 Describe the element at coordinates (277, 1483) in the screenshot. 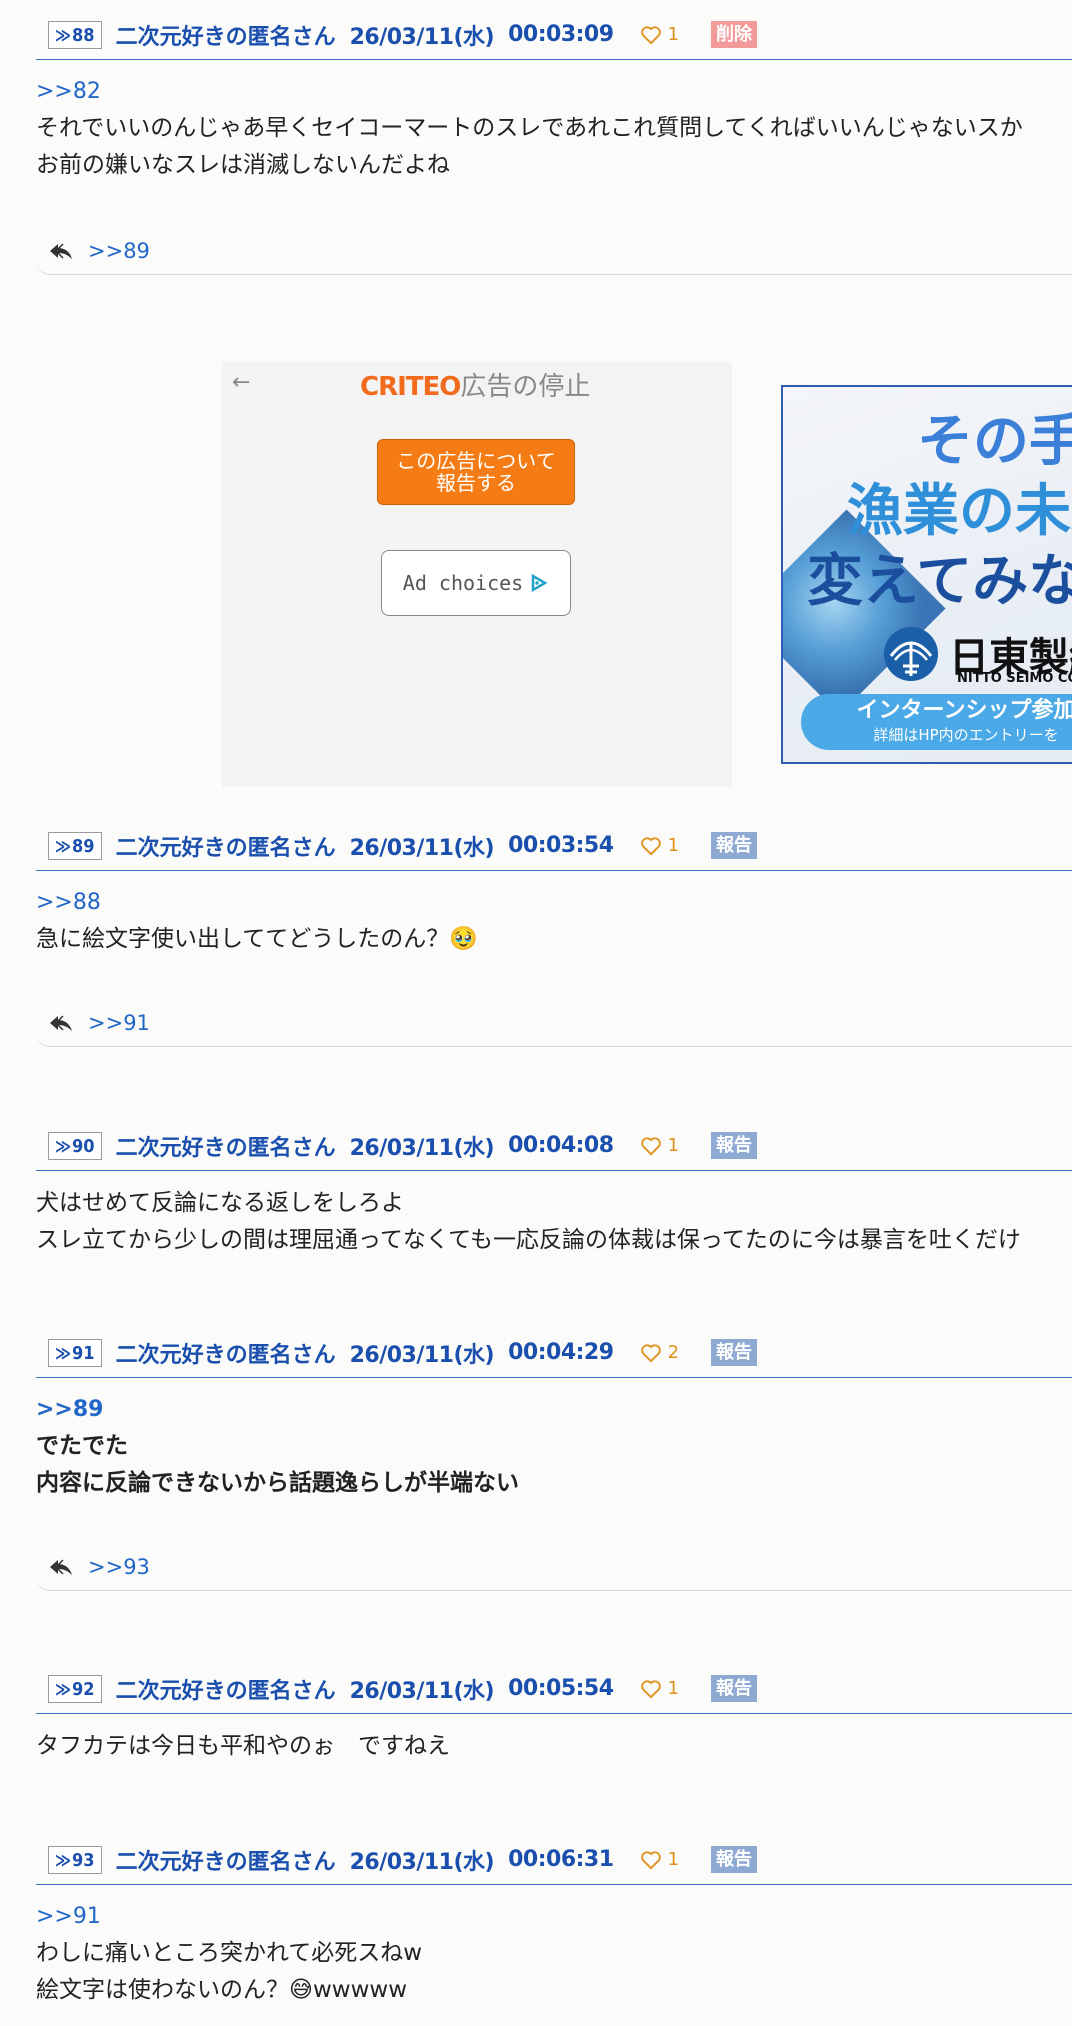

I see `post-text-line: 内容に反論できないから話題逸らしが半端ない` at that location.